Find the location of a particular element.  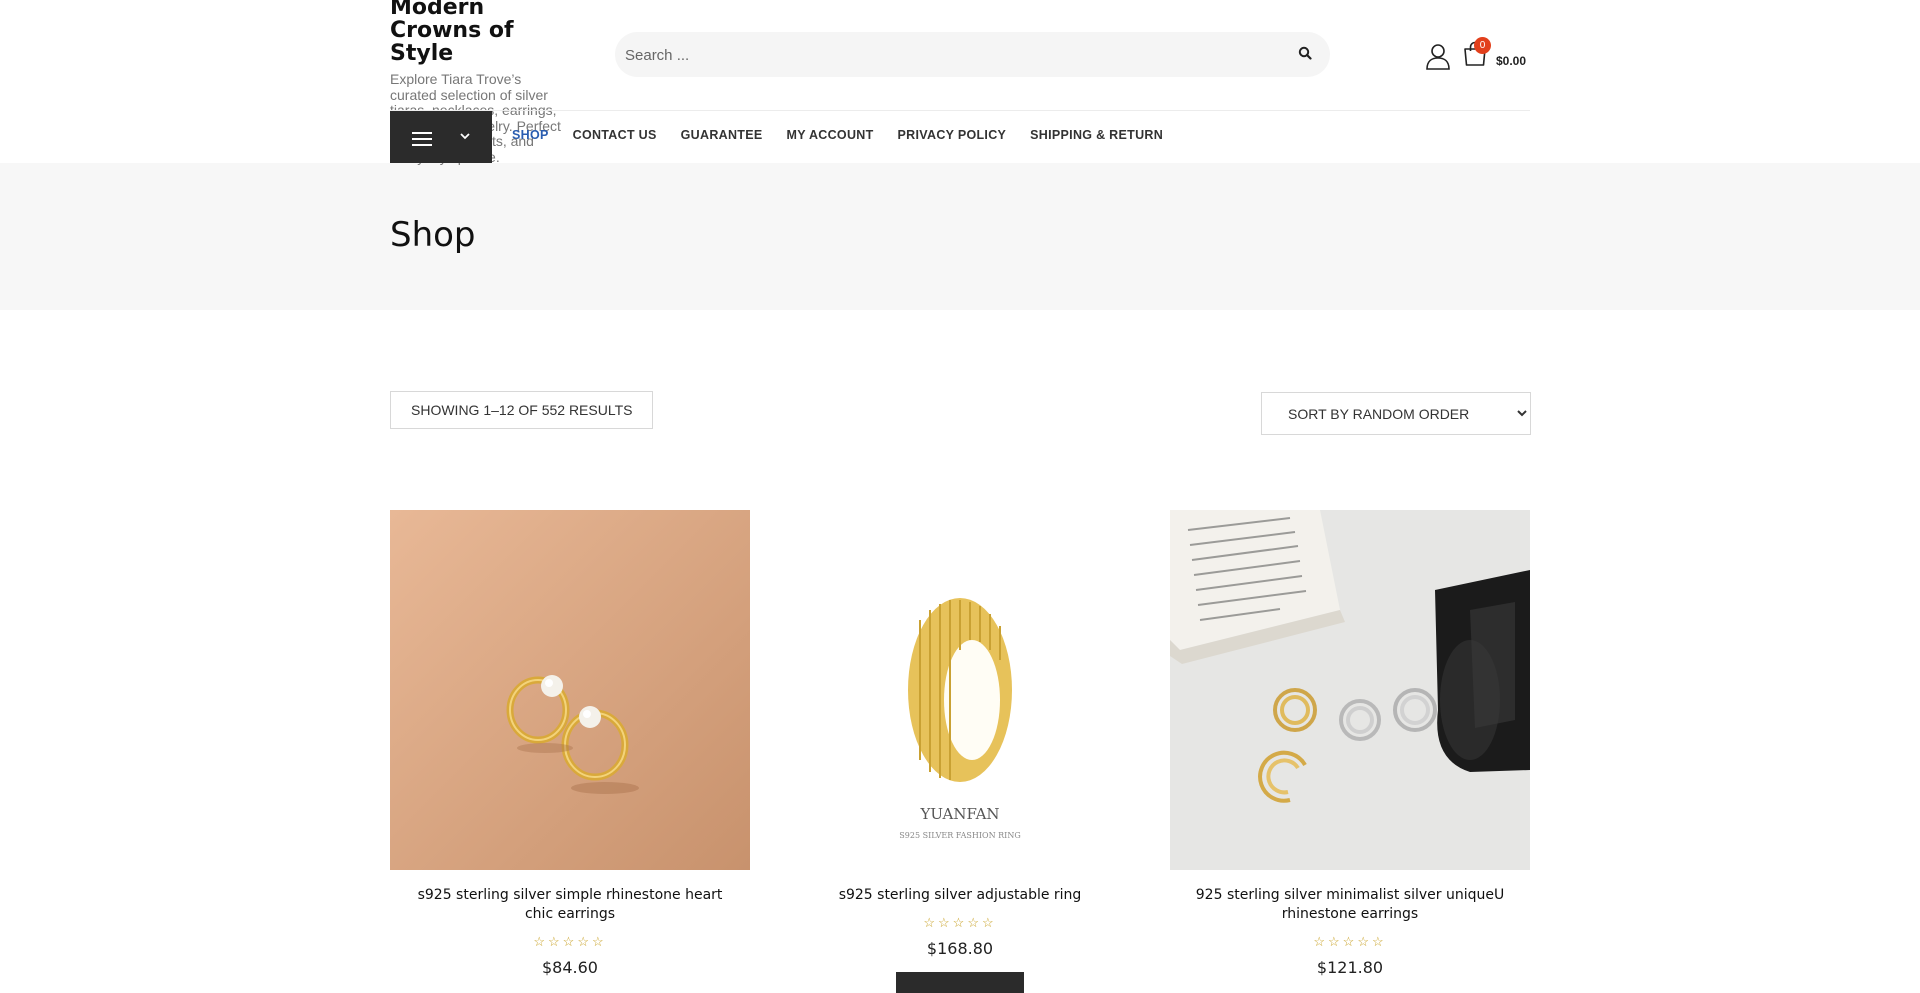

product-name: s925 sterling silver adjustable ring is located at coordinates (960, 895).